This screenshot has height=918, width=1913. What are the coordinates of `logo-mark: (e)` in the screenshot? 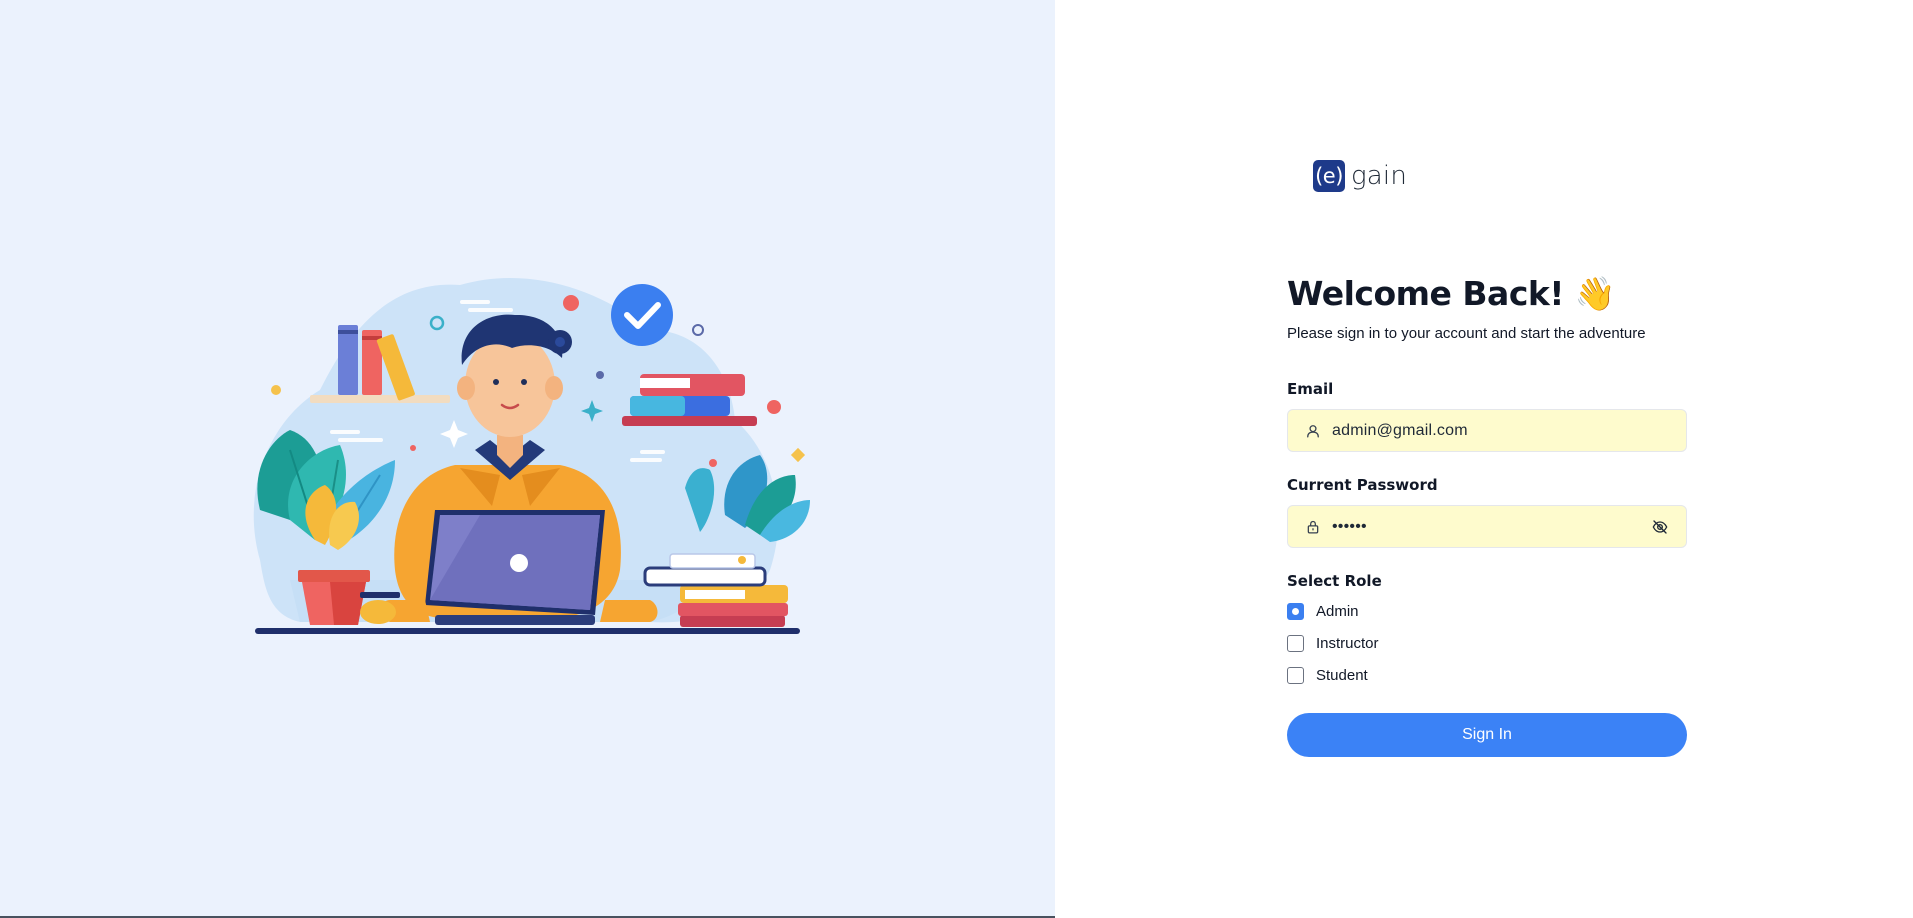 It's located at (1329, 176).